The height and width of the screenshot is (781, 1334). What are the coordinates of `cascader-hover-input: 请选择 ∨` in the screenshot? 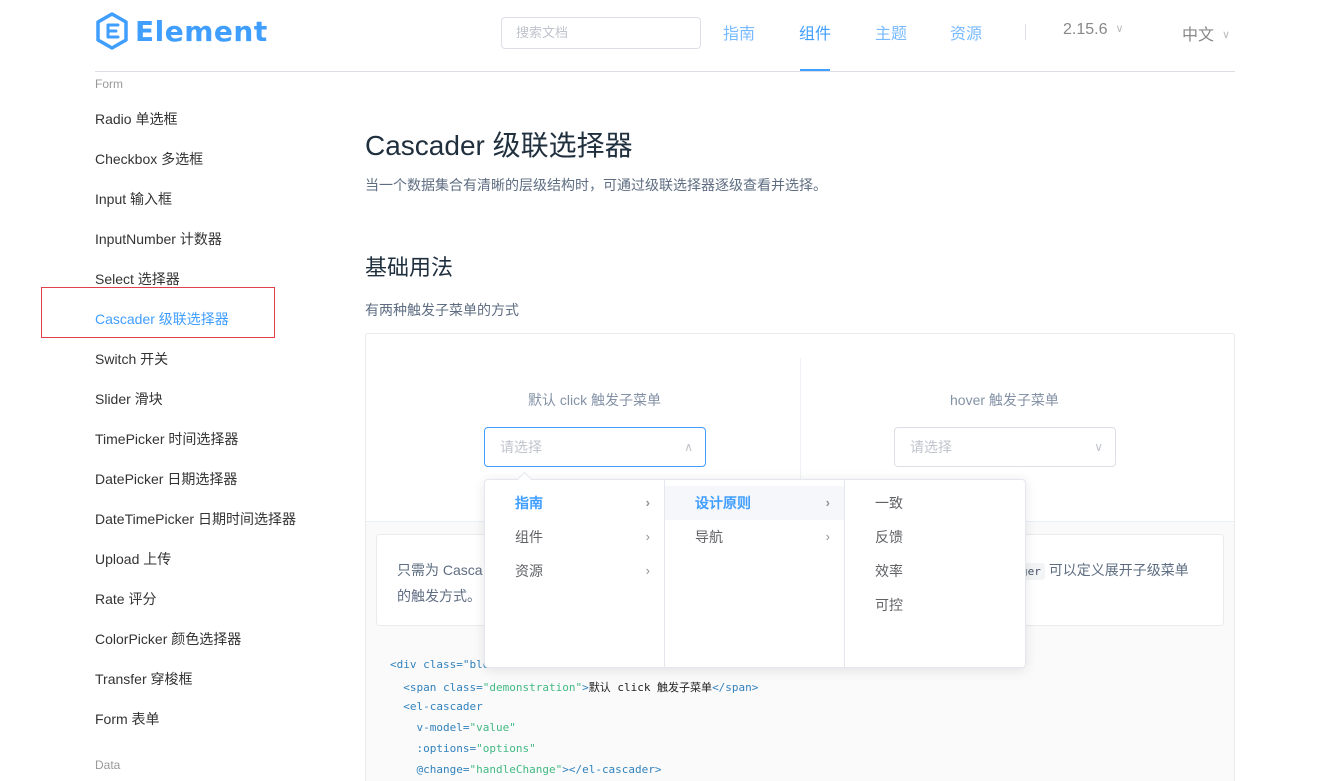 It's located at (1005, 447).